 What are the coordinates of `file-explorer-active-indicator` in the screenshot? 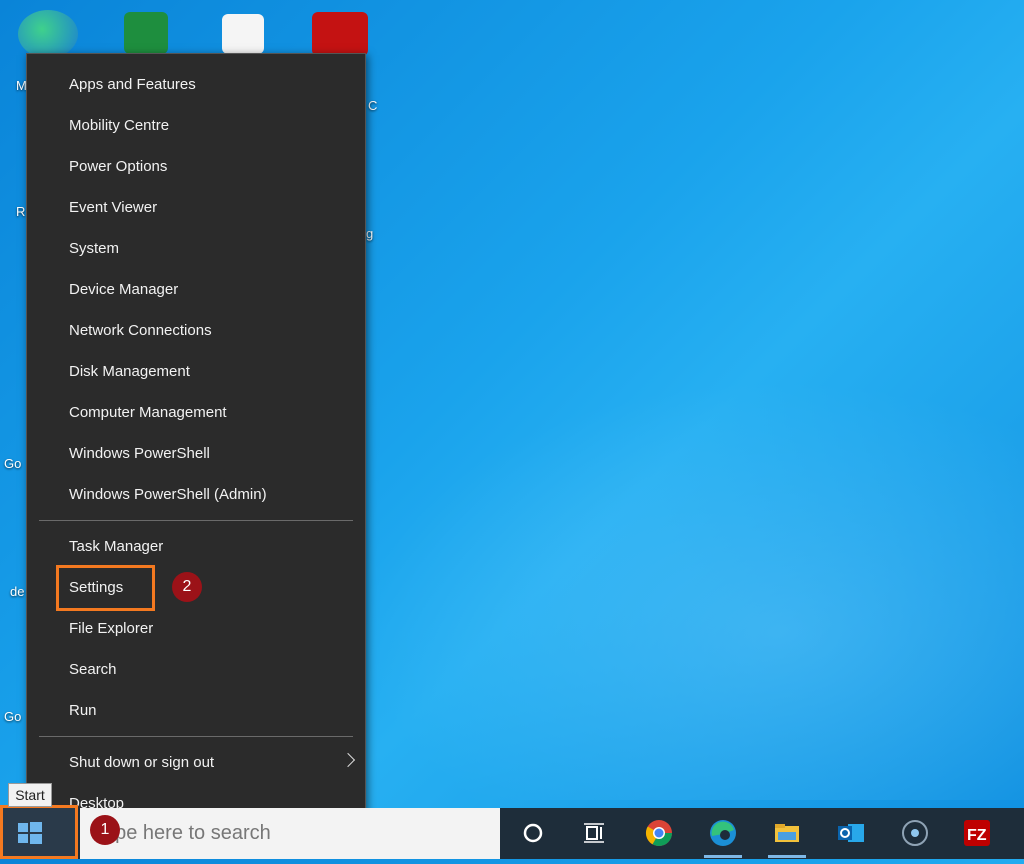 It's located at (787, 856).